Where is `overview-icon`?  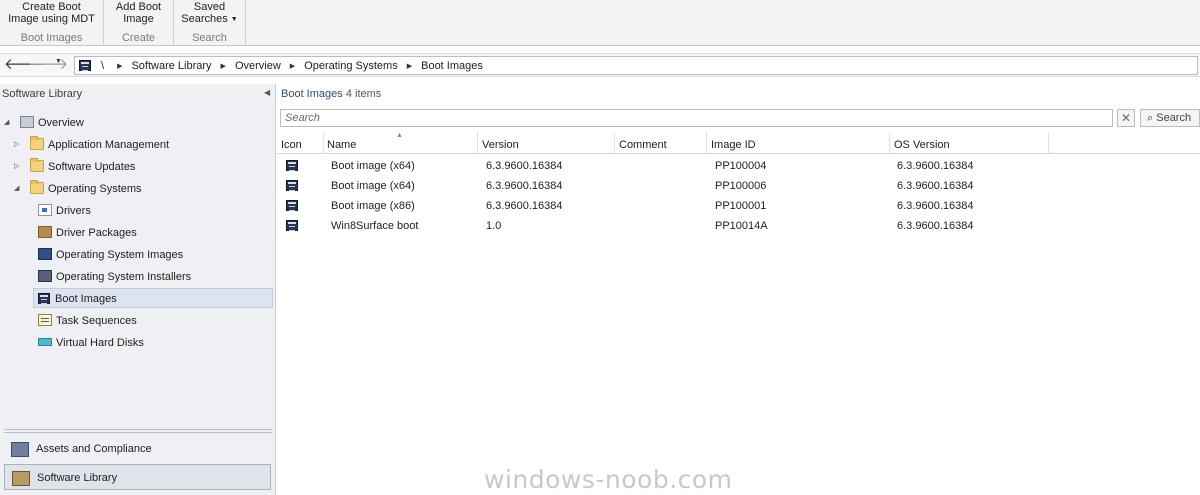
overview-icon is located at coordinates (27, 122).